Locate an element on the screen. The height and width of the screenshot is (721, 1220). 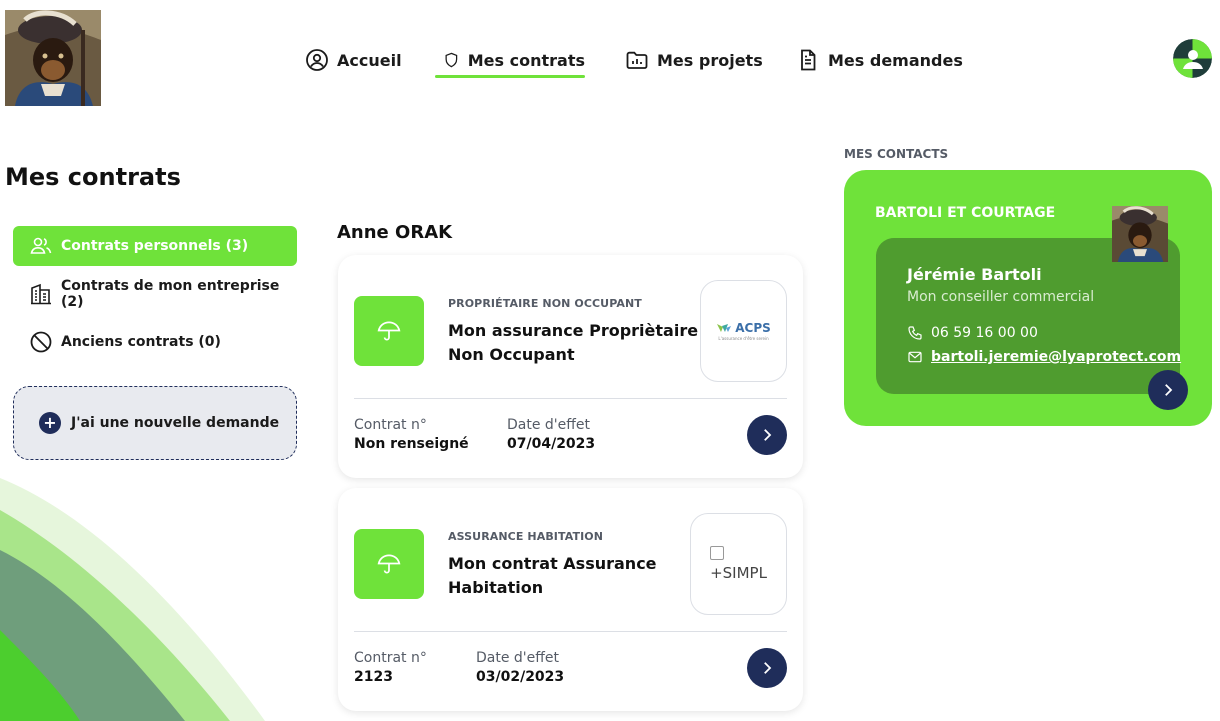
sidebar-item-contrats-entreprise: Contrats de mon entreprise (2) is located at coordinates (155, 294).